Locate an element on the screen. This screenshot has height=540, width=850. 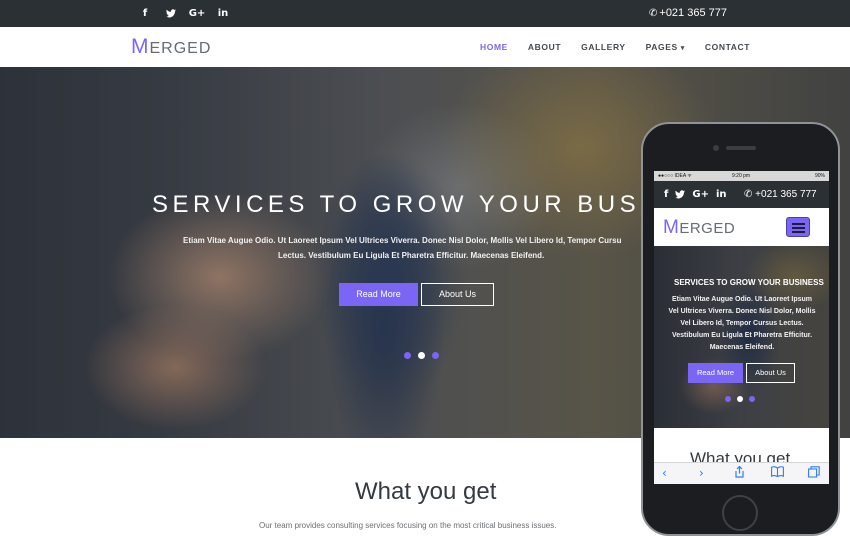
mobile-top-bar: f G+ in ✆ +021 365 777 is located at coordinates (741, 194).